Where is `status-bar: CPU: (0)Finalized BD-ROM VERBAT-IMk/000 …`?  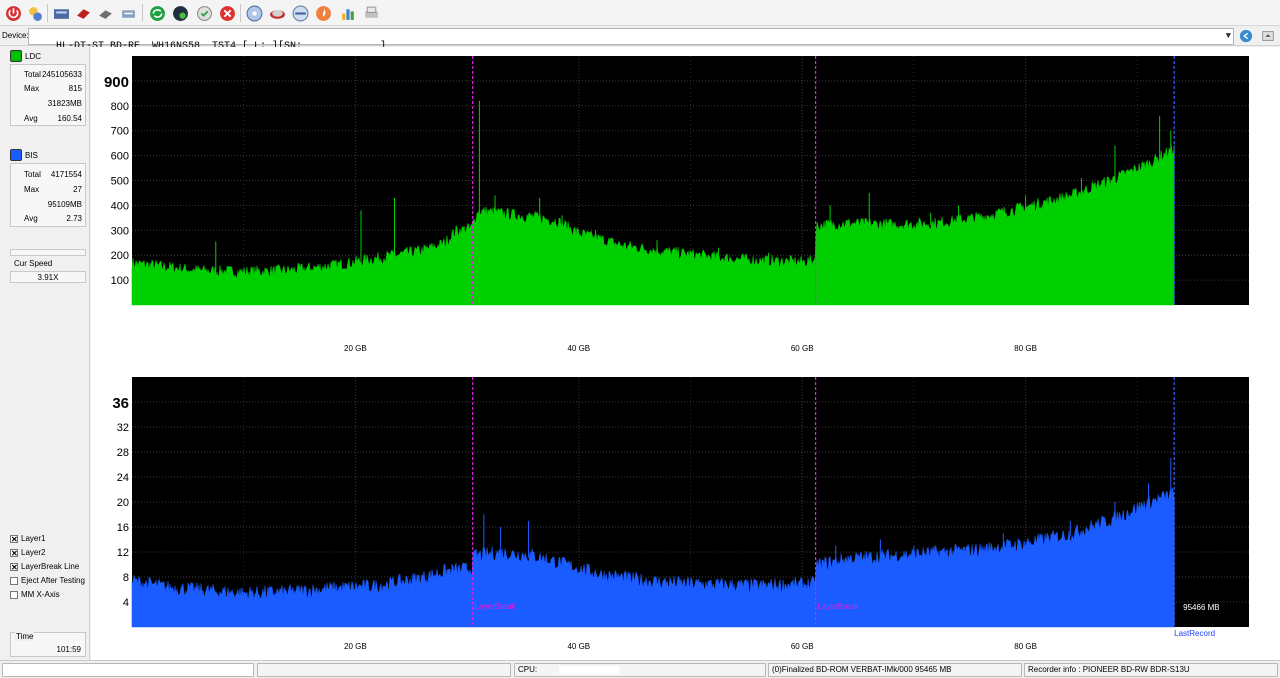 status-bar: CPU: (0)Finalized BD-ROM VERBAT-IMk/000 … is located at coordinates (640, 669).